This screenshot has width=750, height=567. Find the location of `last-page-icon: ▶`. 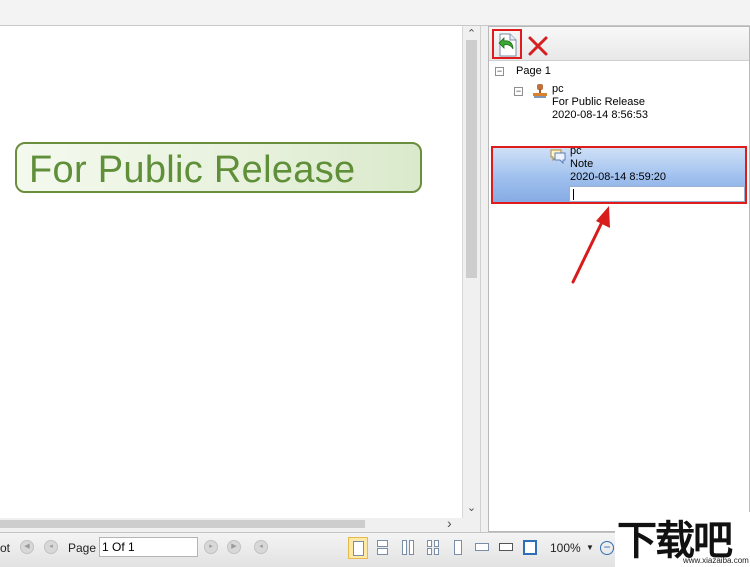

last-page-icon: ▶ is located at coordinates (234, 547).